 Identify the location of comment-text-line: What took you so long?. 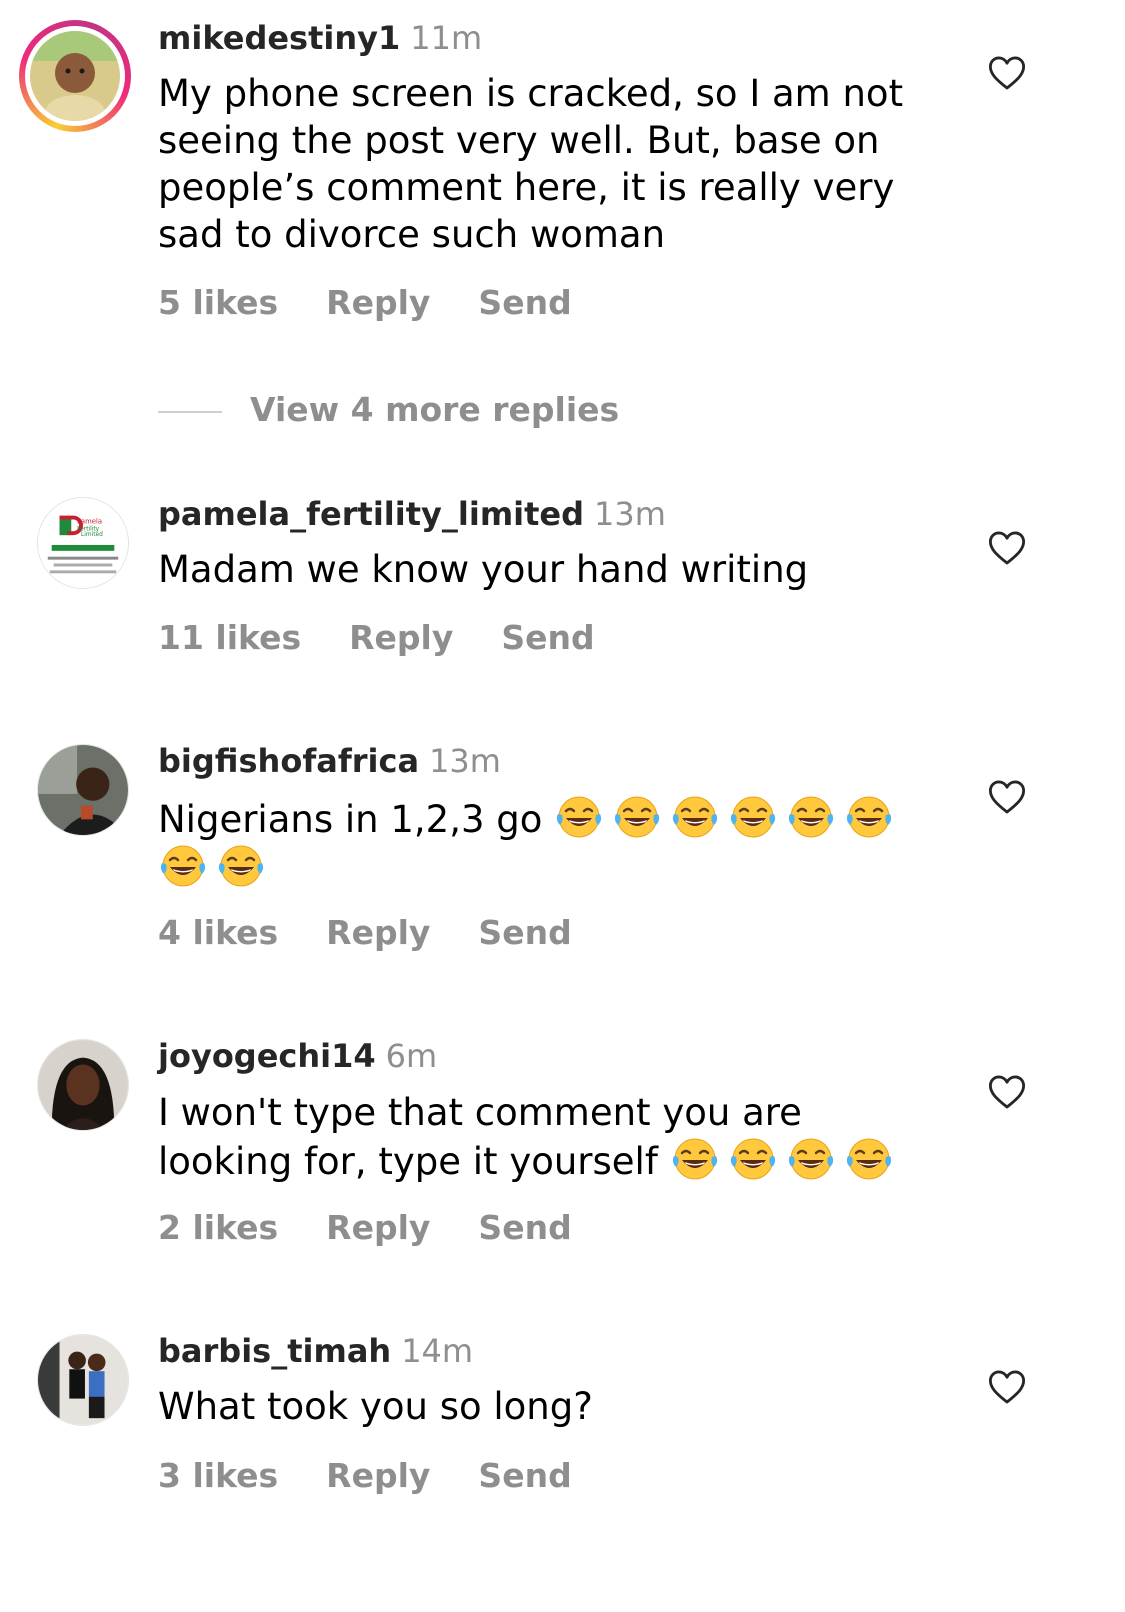
(375, 1406).